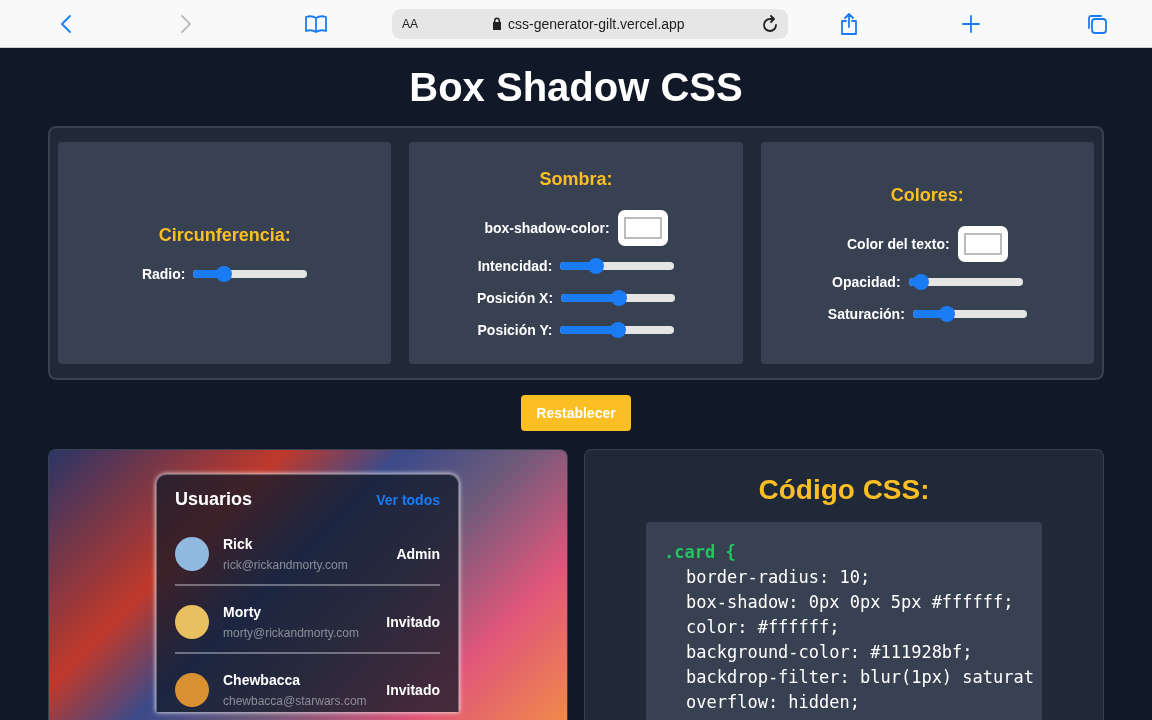 The image size is (1152, 720). What do you see at coordinates (515, 265) in the screenshot?
I see `control-label: Intencidad:` at bounding box center [515, 265].